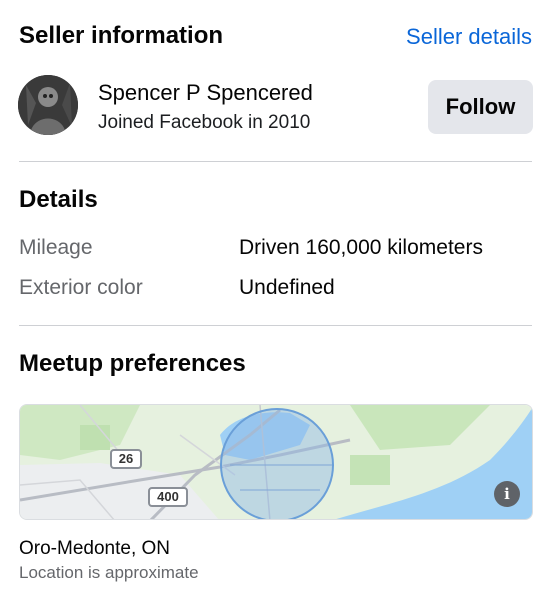  Describe the element at coordinates (205, 93) in the screenshot. I see `seller-name: Spencer P Spencered` at that location.